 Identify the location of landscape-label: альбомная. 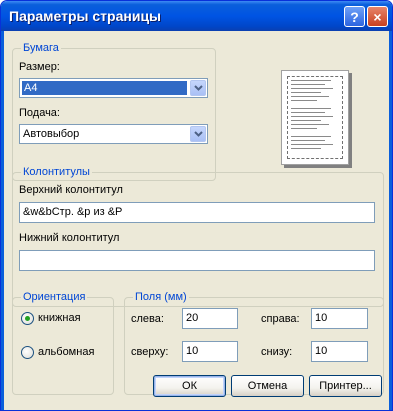
(66, 352).